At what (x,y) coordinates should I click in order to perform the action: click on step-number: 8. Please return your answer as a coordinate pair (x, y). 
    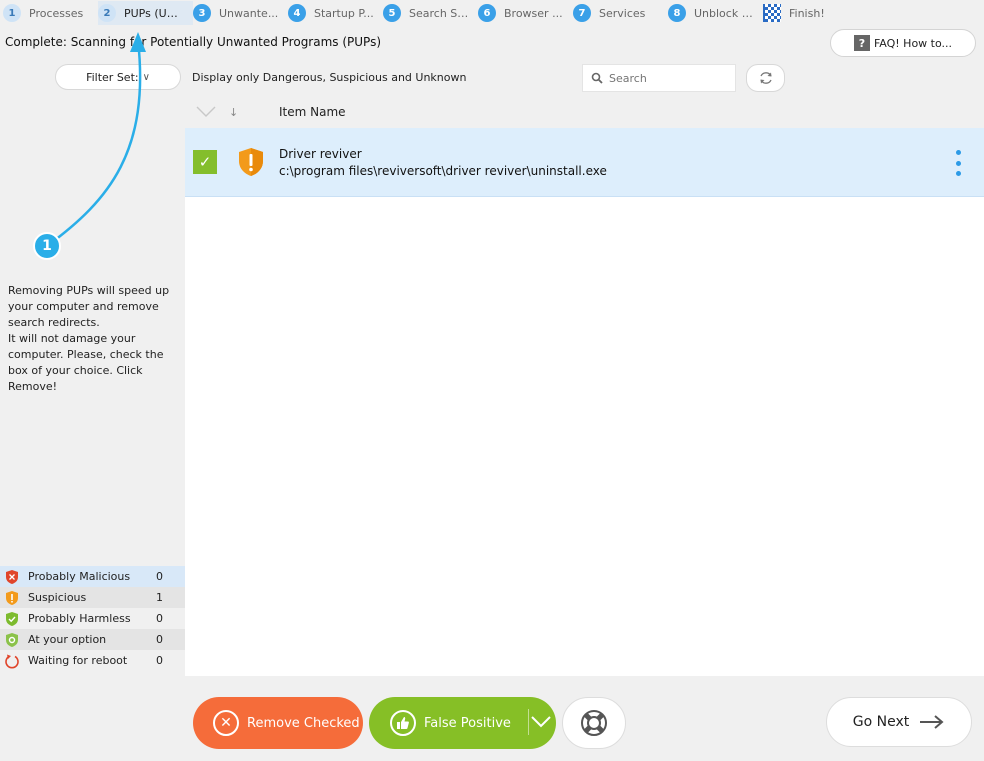
    Looking at the image, I should click on (677, 13).